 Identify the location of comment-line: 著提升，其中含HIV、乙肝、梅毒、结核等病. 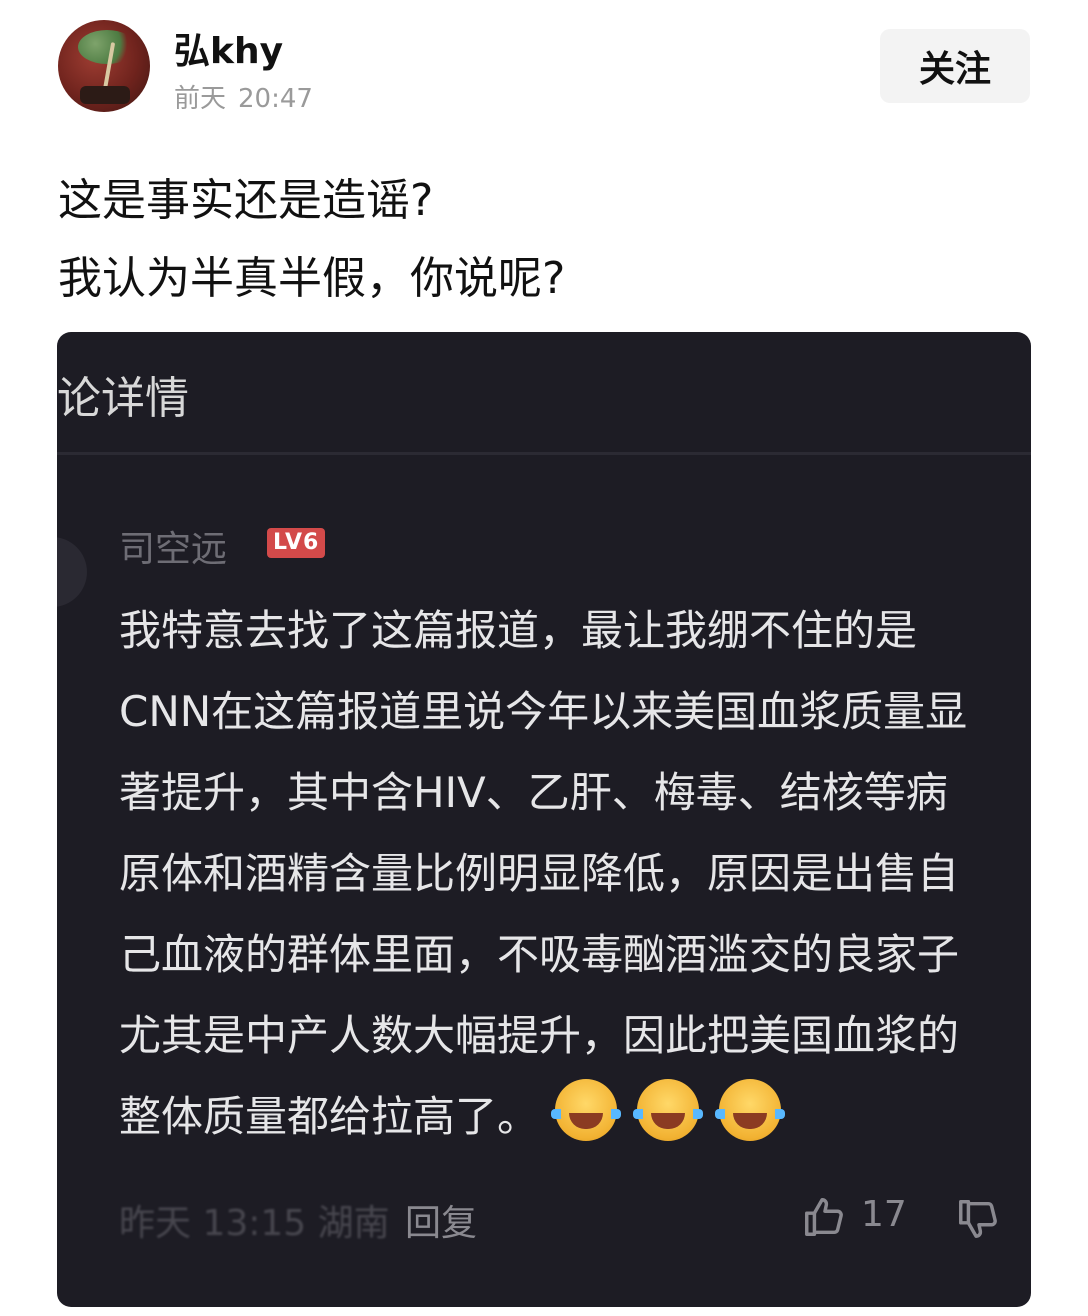
(533, 792).